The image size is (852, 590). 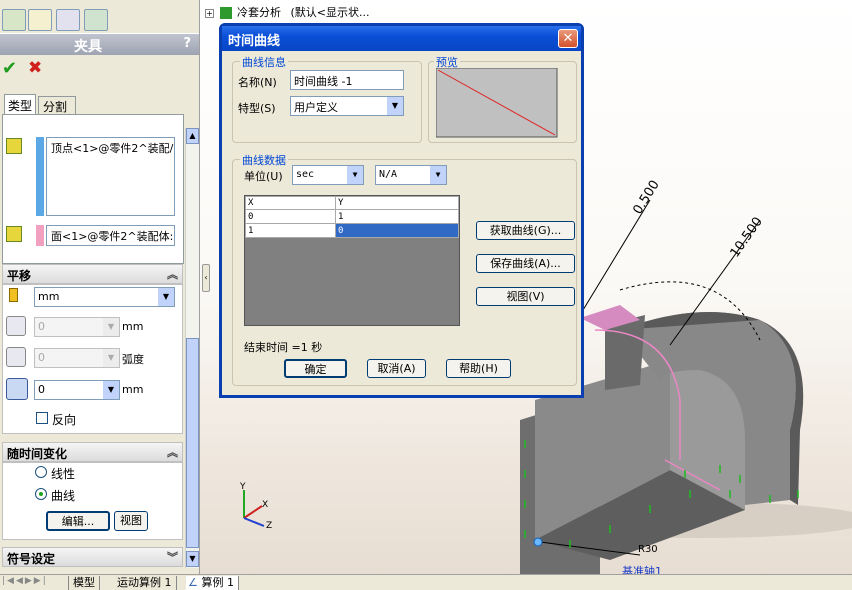 What do you see at coordinates (92, 452) in the screenshot?
I see `time-variation-header: 随时间变化 ︽` at bounding box center [92, 452].